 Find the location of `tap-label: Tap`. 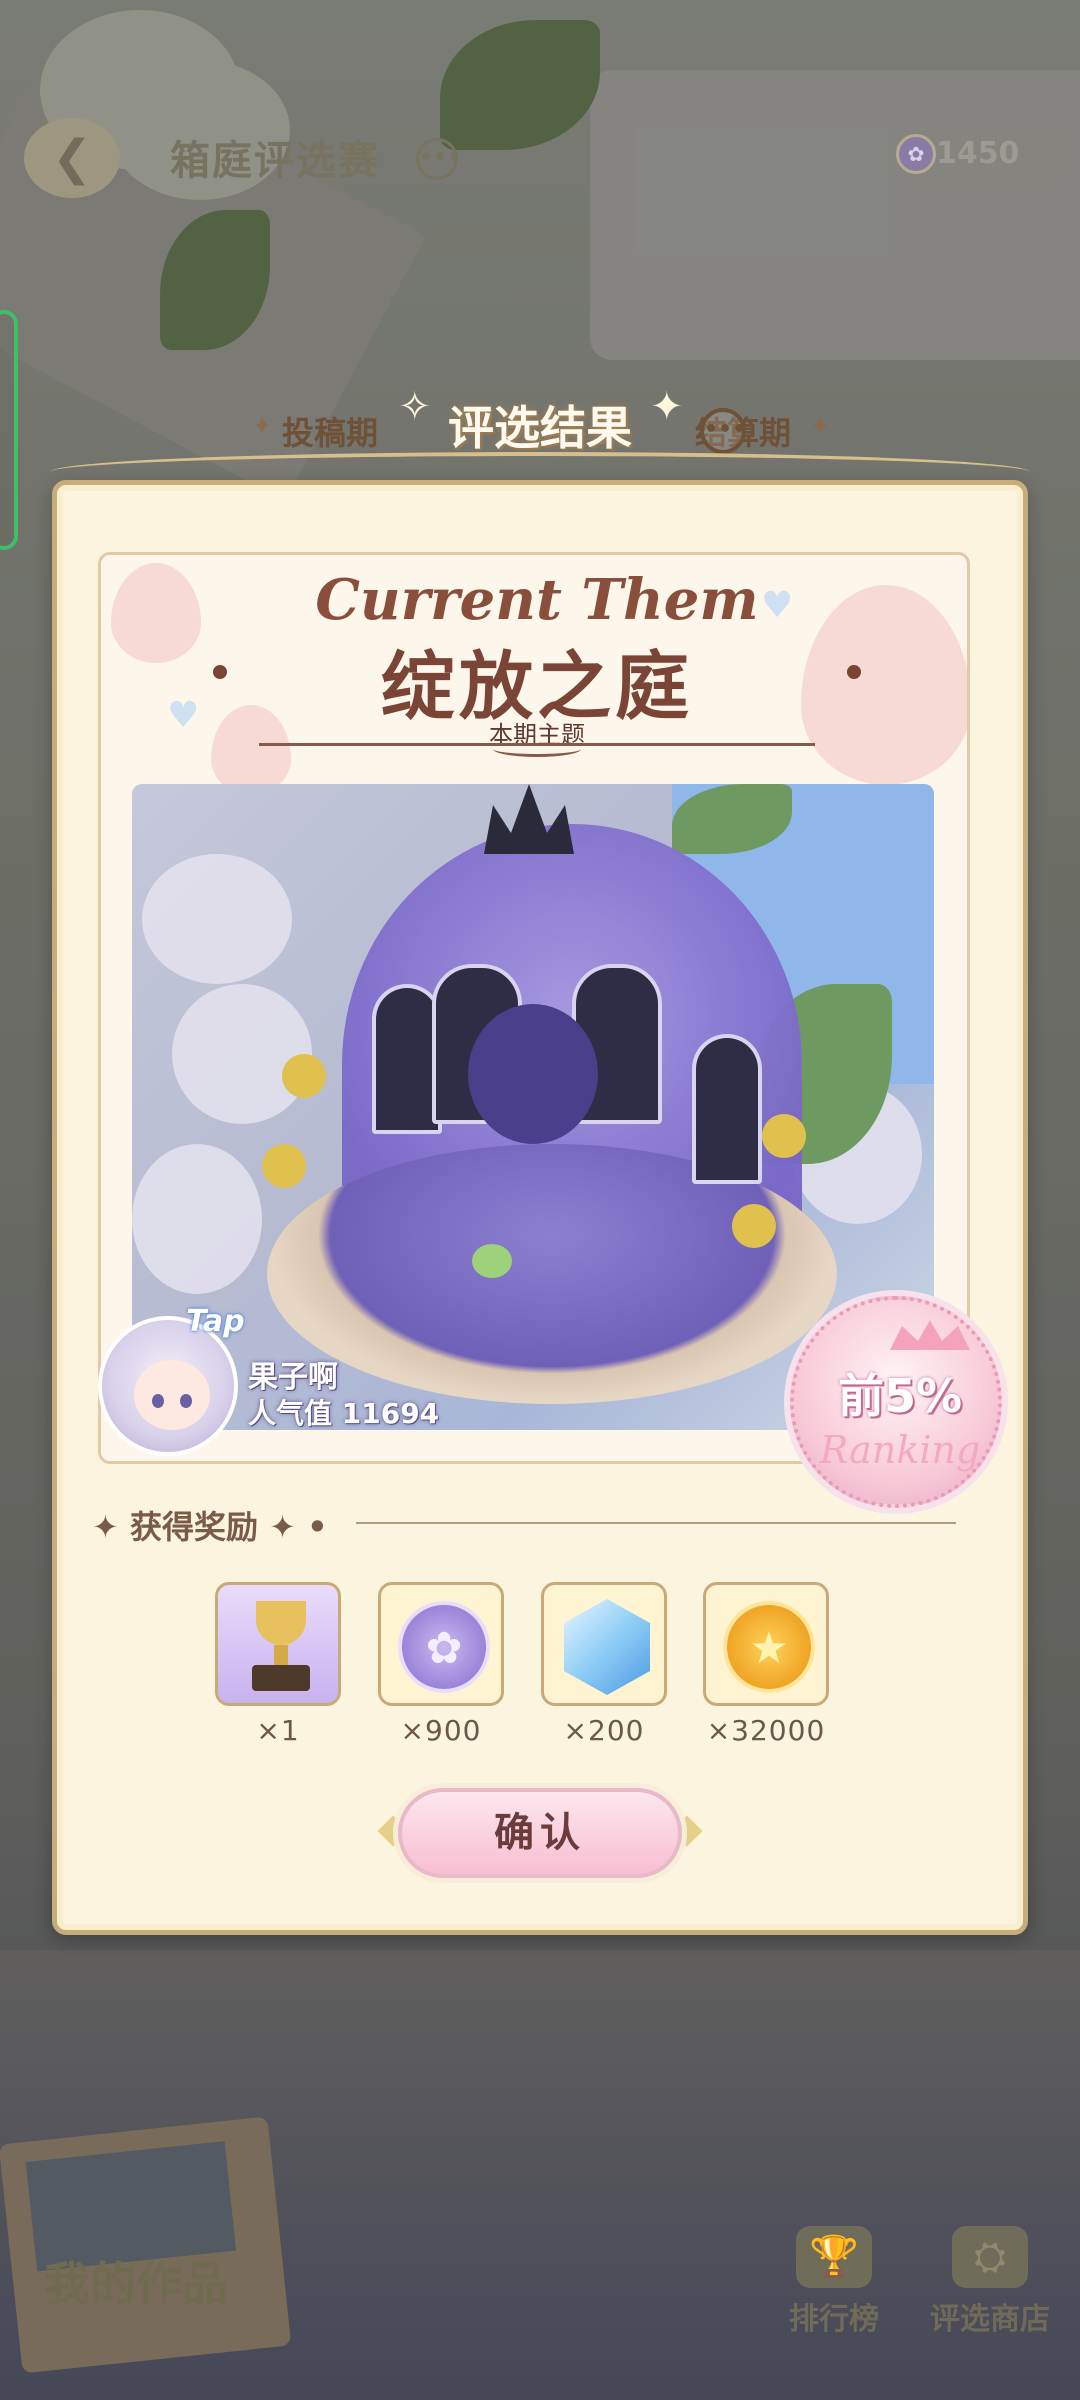

tap-label: Tap is located at coordinates (215, 1321).